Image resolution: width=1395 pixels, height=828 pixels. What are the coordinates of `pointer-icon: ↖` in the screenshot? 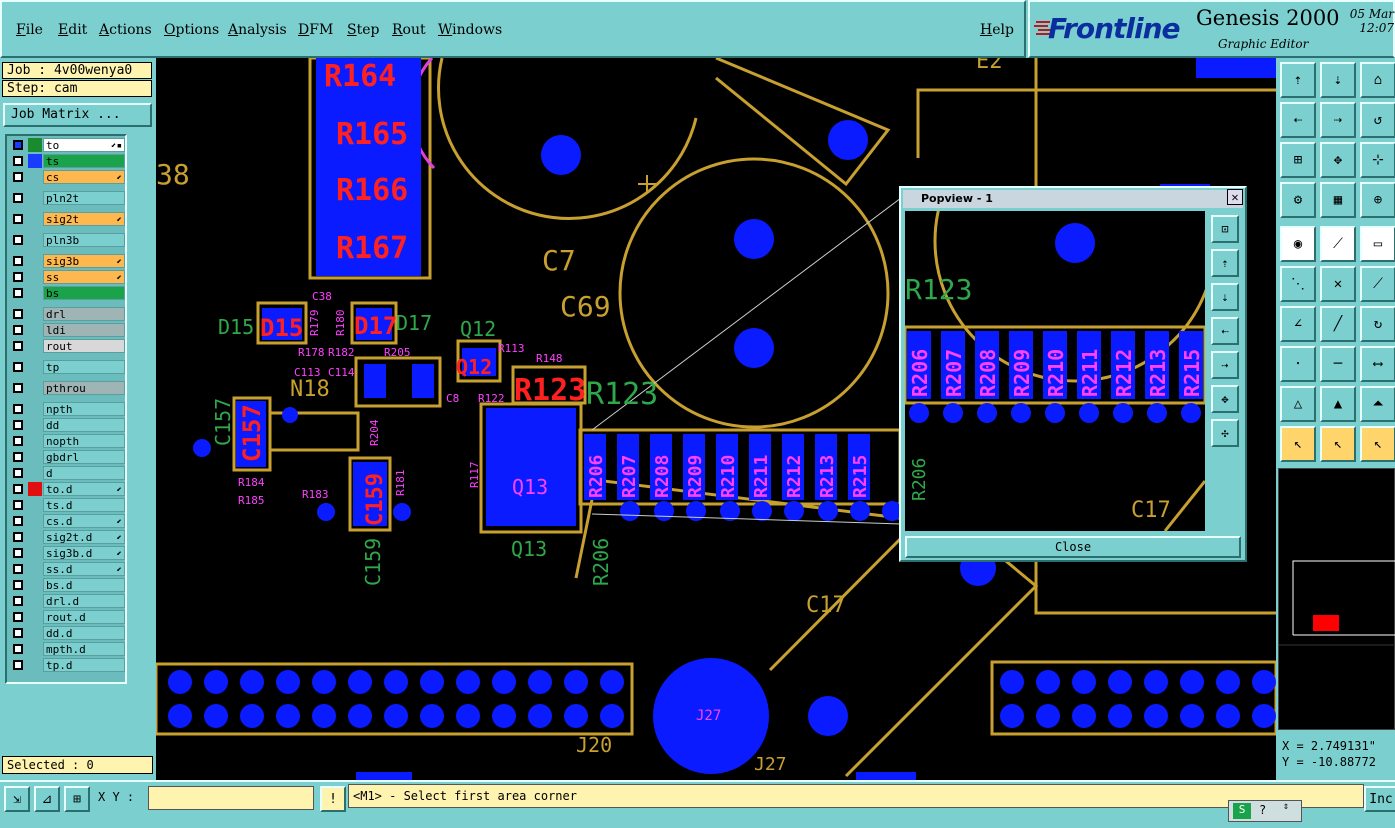 It's located at (1298, 444).